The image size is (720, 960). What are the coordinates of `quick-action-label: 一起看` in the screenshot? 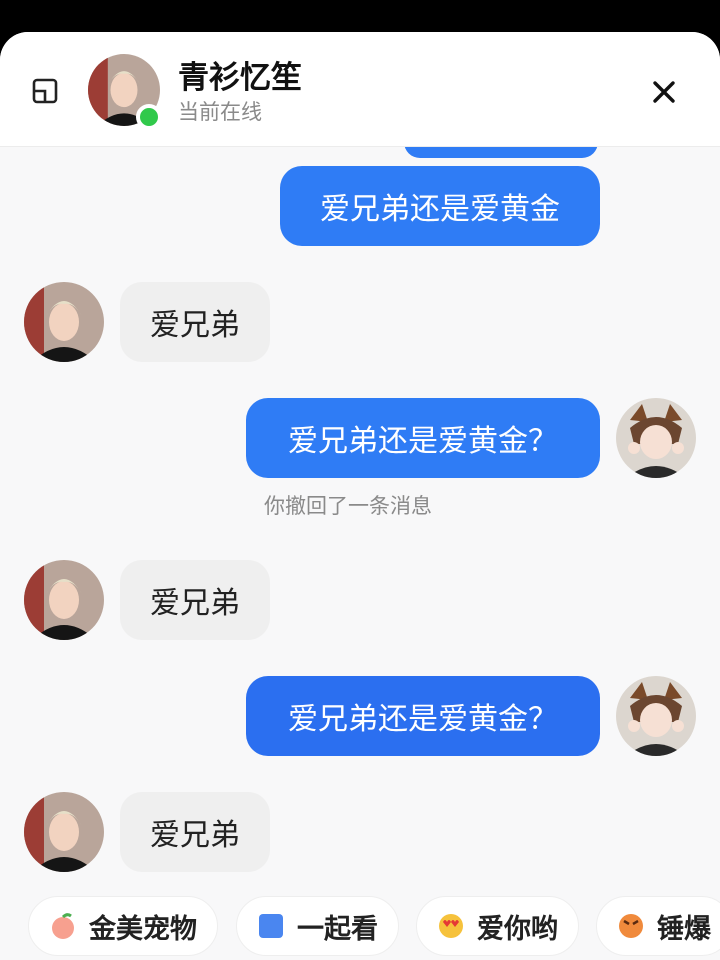 It's located at (337, 929).